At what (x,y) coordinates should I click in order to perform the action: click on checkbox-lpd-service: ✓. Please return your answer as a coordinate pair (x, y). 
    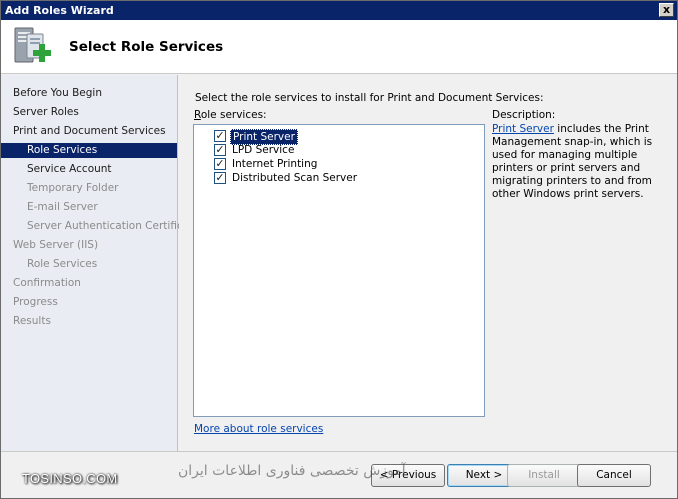
    Looking at the image, I should click on (220, 150).